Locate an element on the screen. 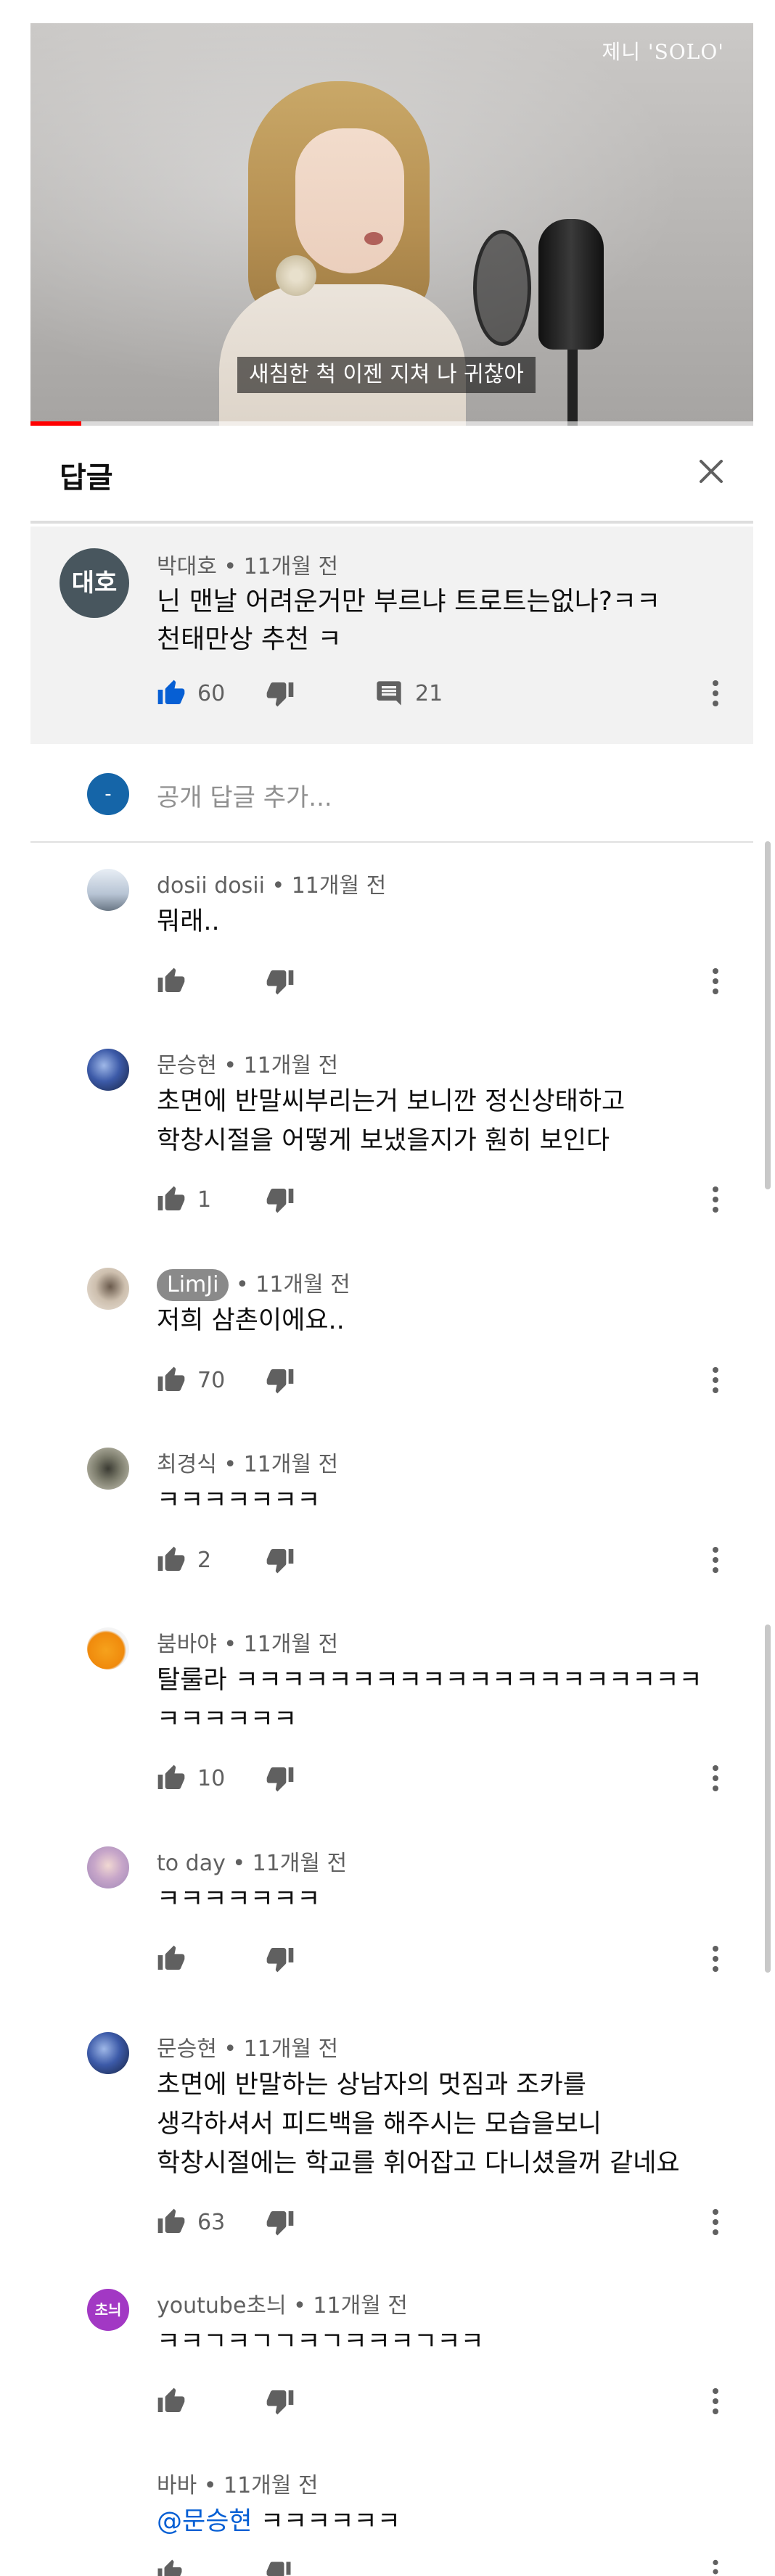 The width and height of the screenshot is (775, 2576). video-watermark: 제니 'SOLO' is located at coordinates (663, 52).